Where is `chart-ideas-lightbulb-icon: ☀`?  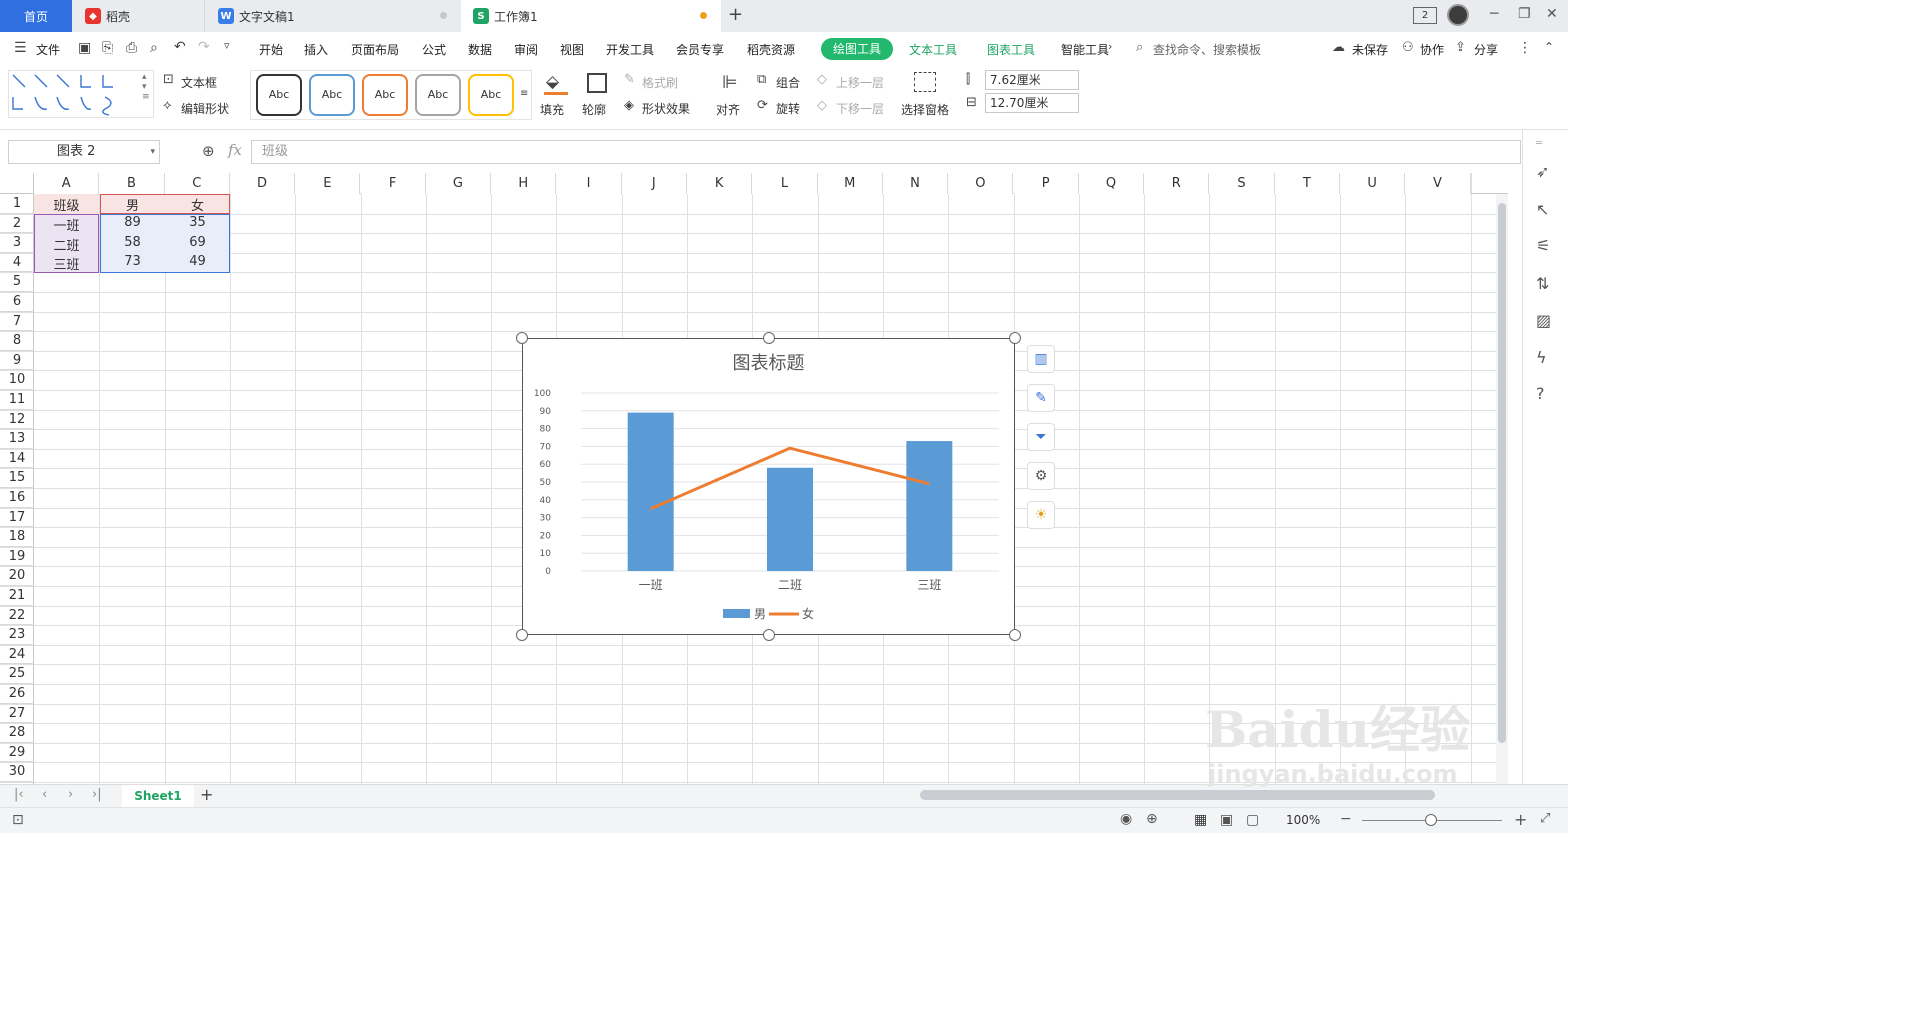
chart-ideas-lightbulb-icon: ☀ is located at coordinates (1041, 515).